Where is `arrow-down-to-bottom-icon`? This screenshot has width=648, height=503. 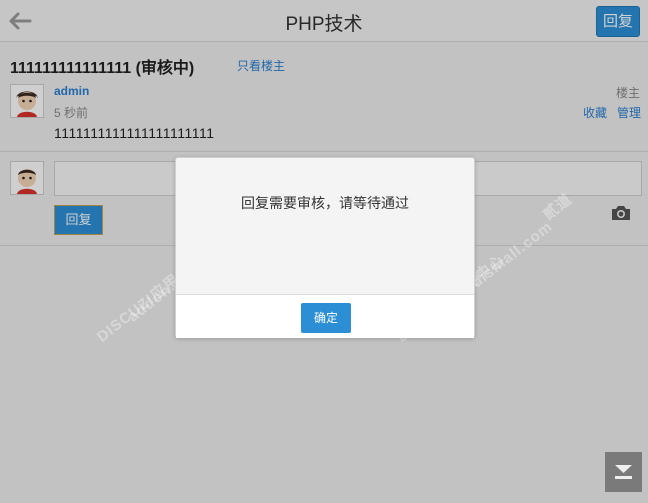 arrow-down-to-bottom-icon is located at coordinates (623, 472).